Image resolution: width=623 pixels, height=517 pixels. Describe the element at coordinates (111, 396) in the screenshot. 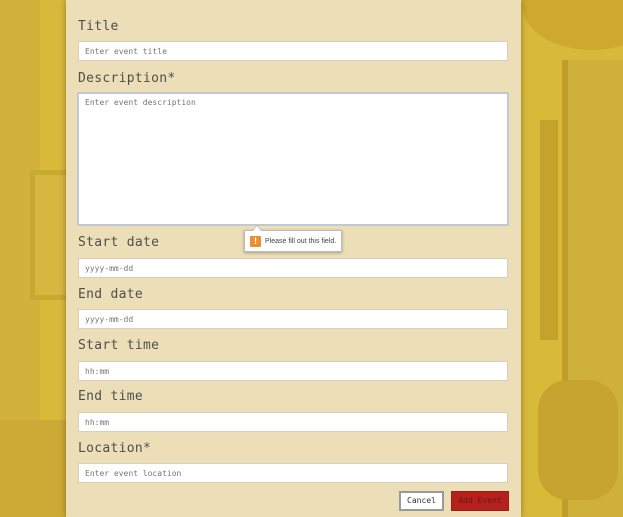

I see `end-time-label: End time` at that location.